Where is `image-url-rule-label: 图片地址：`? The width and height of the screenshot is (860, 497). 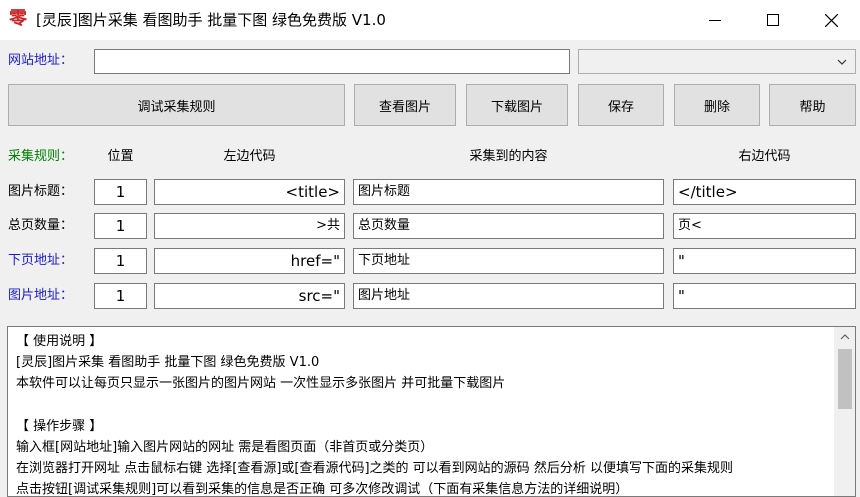
image-url-rule-label: 图片地址： is located at coordinates (41, 295).